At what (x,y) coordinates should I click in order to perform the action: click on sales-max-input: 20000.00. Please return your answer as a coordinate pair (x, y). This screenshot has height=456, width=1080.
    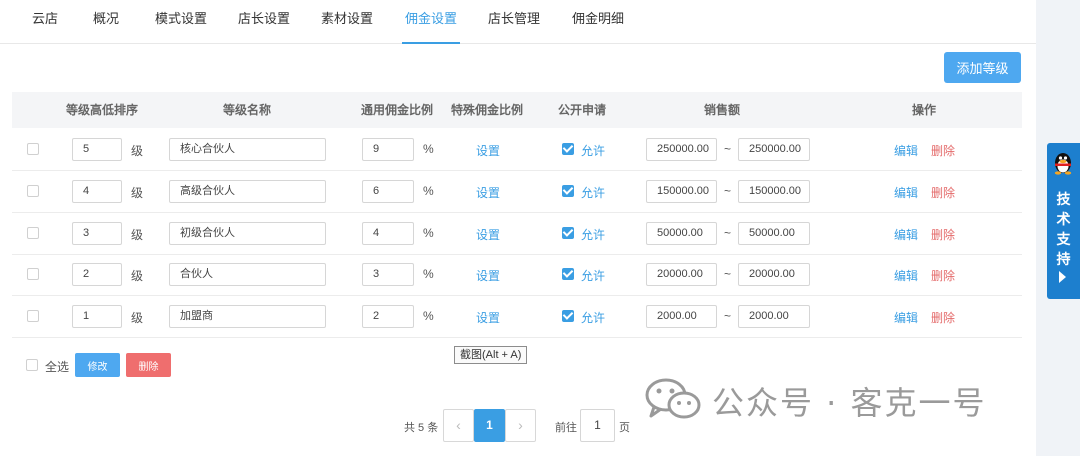
    Looking at the image, I should click on (774, 274).